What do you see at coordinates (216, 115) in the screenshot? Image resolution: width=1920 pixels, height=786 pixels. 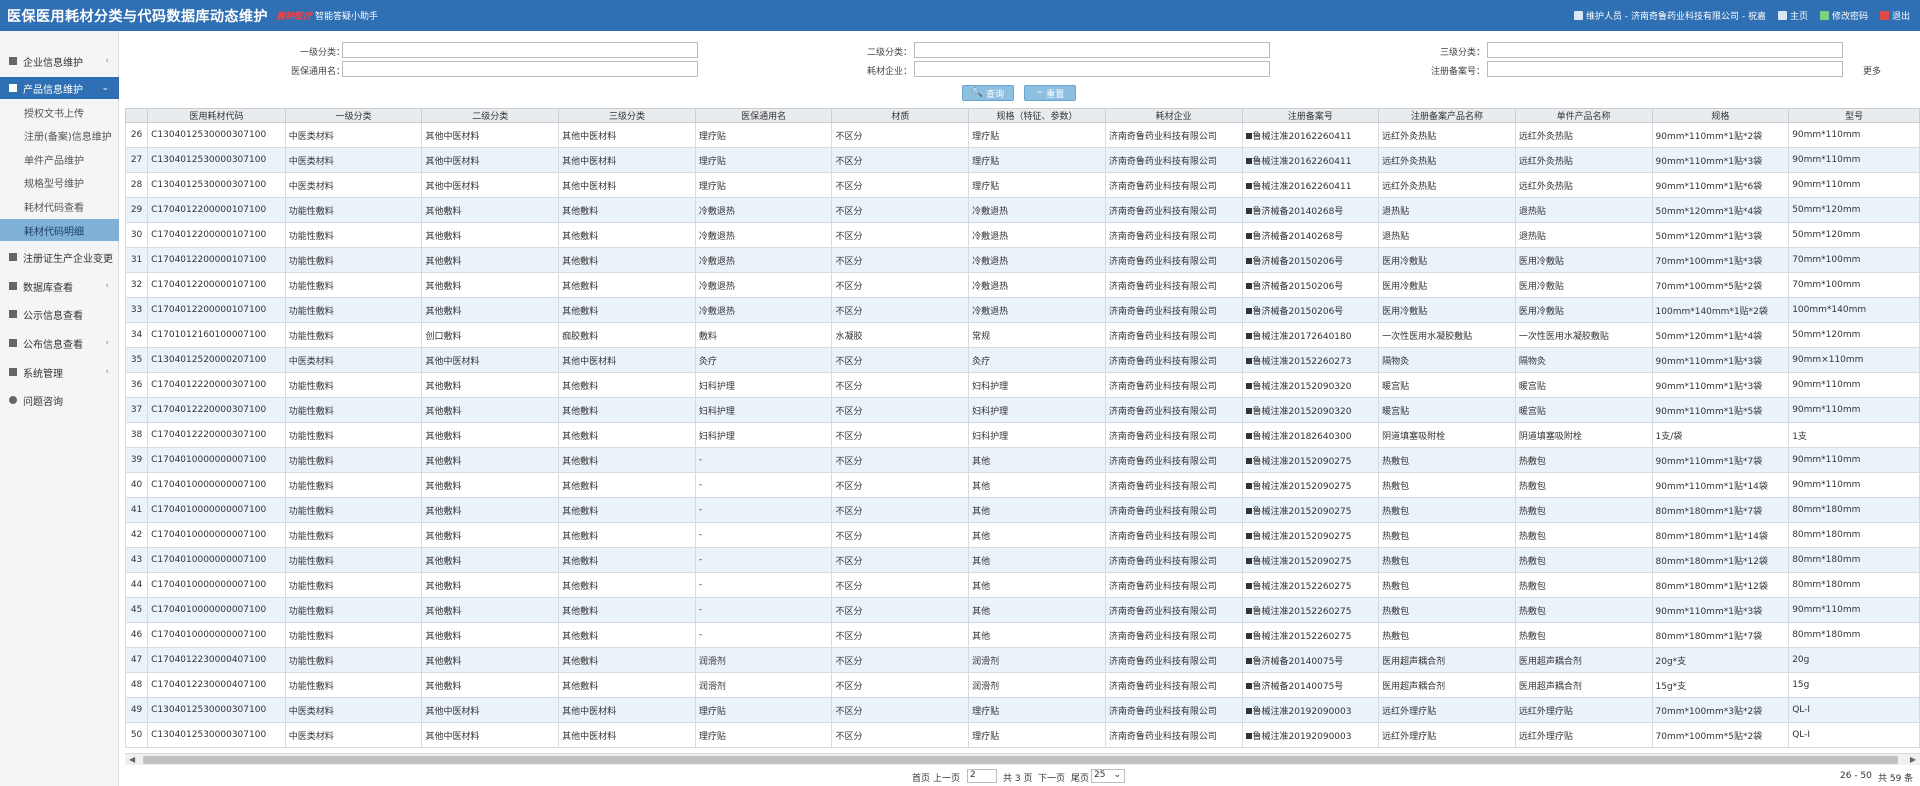 I see `column-header: 医用耗材代码` at bounding box center [216, 115].